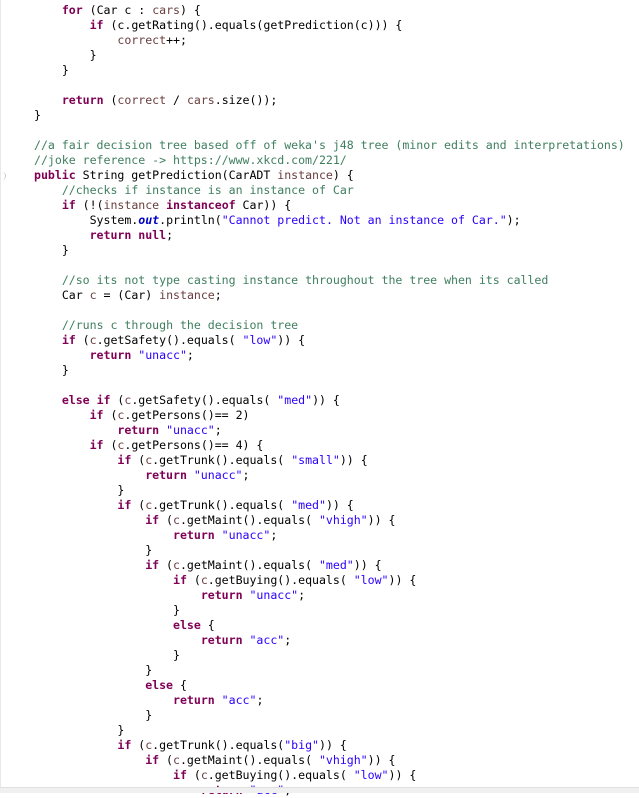 This screenshot has height=798, width=639. I want to click on string-literal: "big", so click(301, 745).